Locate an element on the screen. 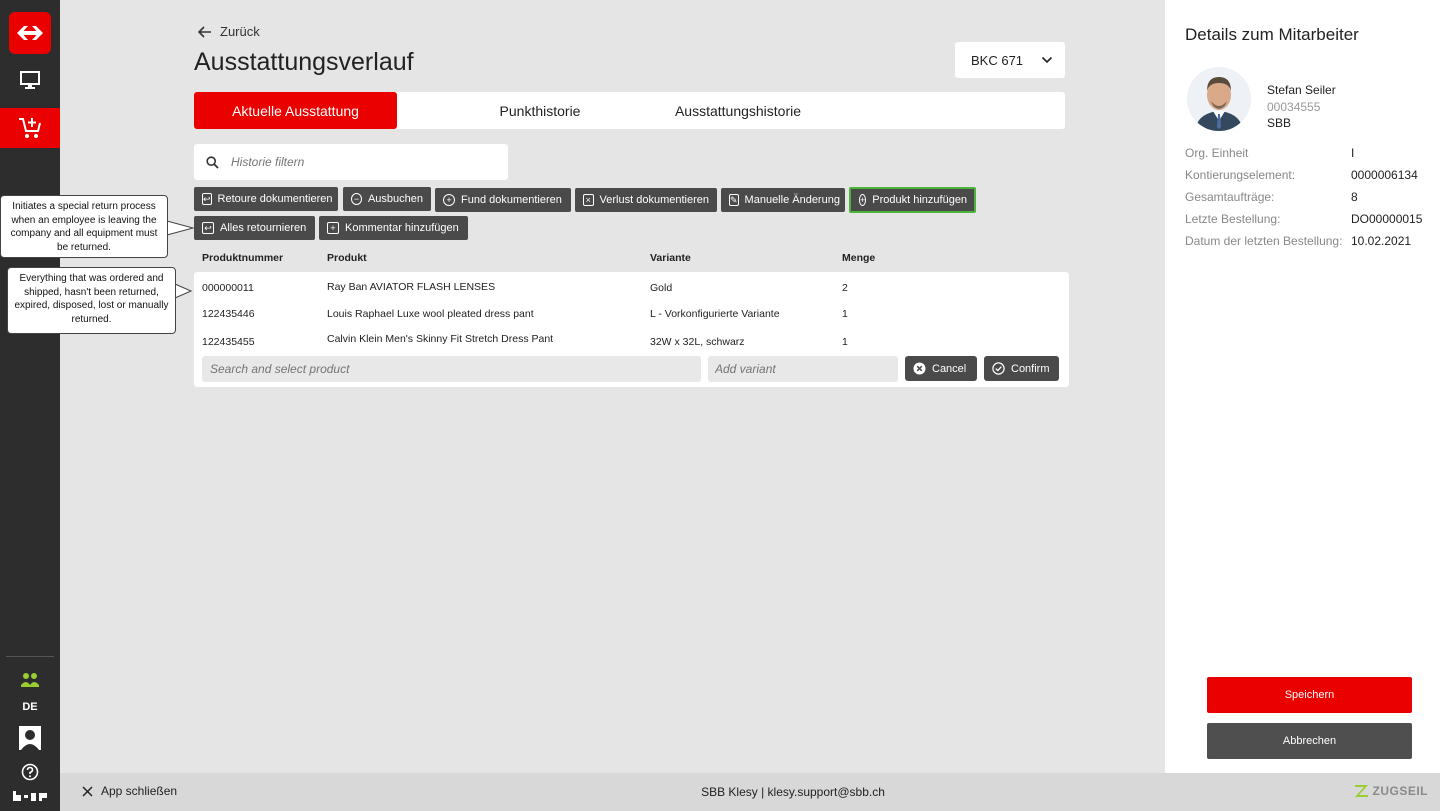 The width and height of the screenshot is (1440, 811). button-label: Alles retournieren is located at coordinates (263, 228).